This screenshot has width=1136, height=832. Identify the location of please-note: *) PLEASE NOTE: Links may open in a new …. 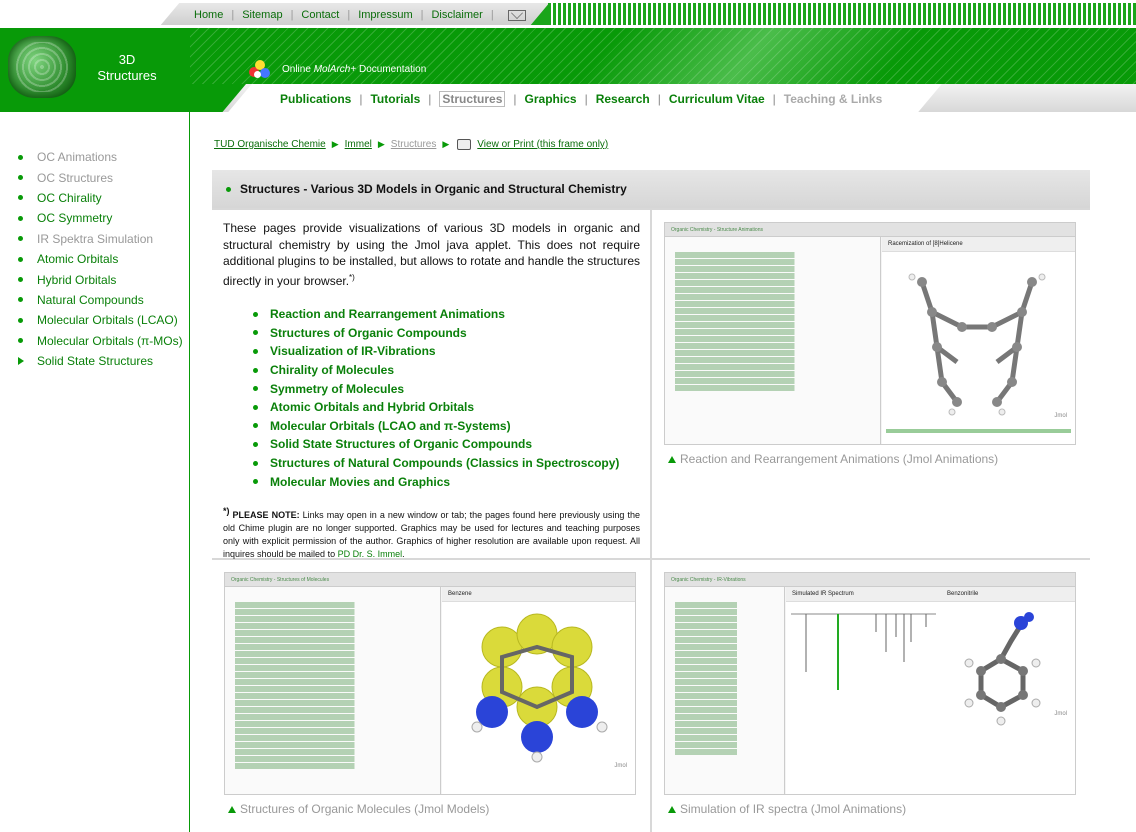
(431, 532).